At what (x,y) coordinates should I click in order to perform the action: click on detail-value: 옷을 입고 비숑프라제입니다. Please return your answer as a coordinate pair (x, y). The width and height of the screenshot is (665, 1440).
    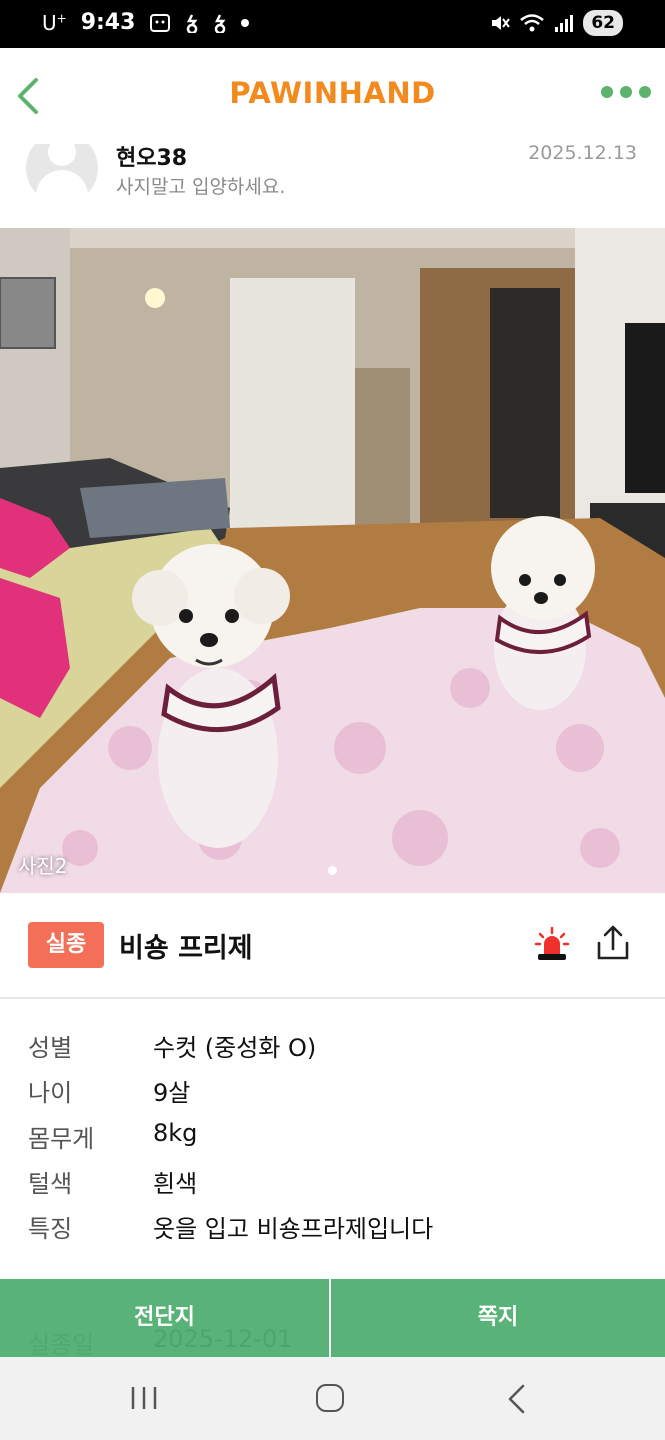
    Looking at the image, I should click on (293, 1229).